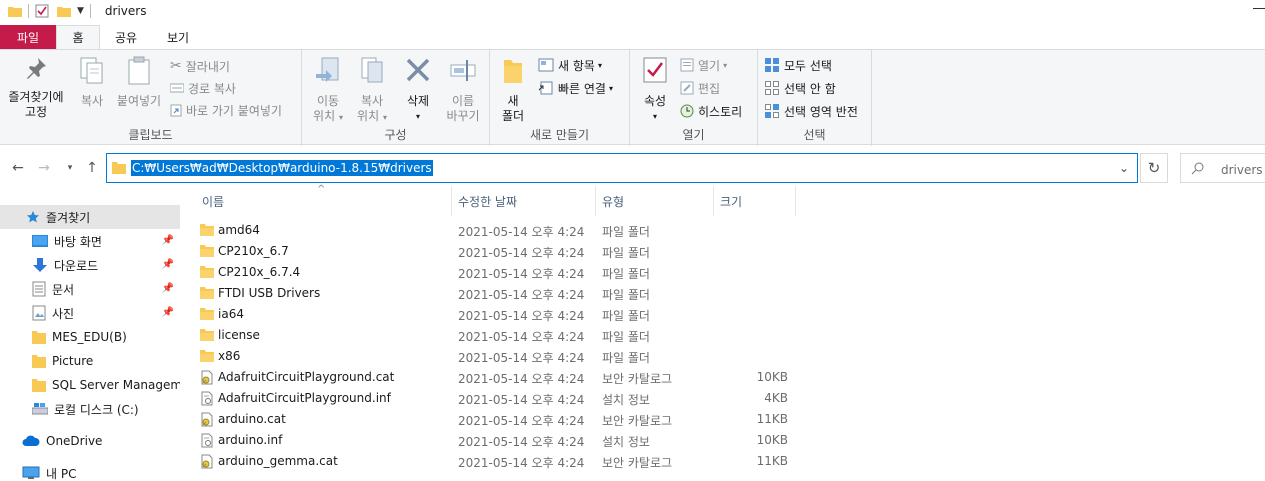 The image size is (1265, 481). I want to click on nav-item-local-disk: 로컬 디스크 (C:), so click(90, 409).